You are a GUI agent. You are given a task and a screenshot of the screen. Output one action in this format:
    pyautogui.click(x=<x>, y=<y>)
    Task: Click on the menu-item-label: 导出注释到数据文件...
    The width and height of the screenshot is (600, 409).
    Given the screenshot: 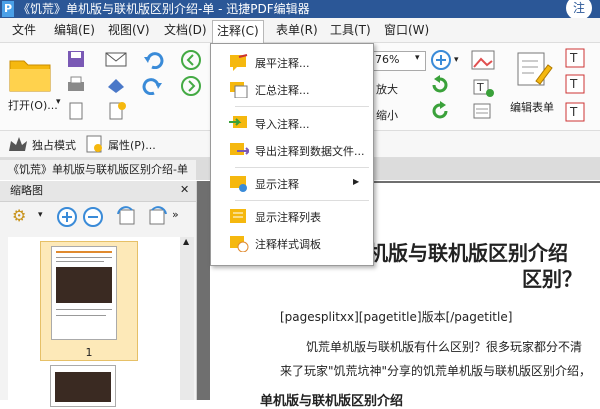 What is the action you would take?
    pyautogui.click(x=310, y=151)
    